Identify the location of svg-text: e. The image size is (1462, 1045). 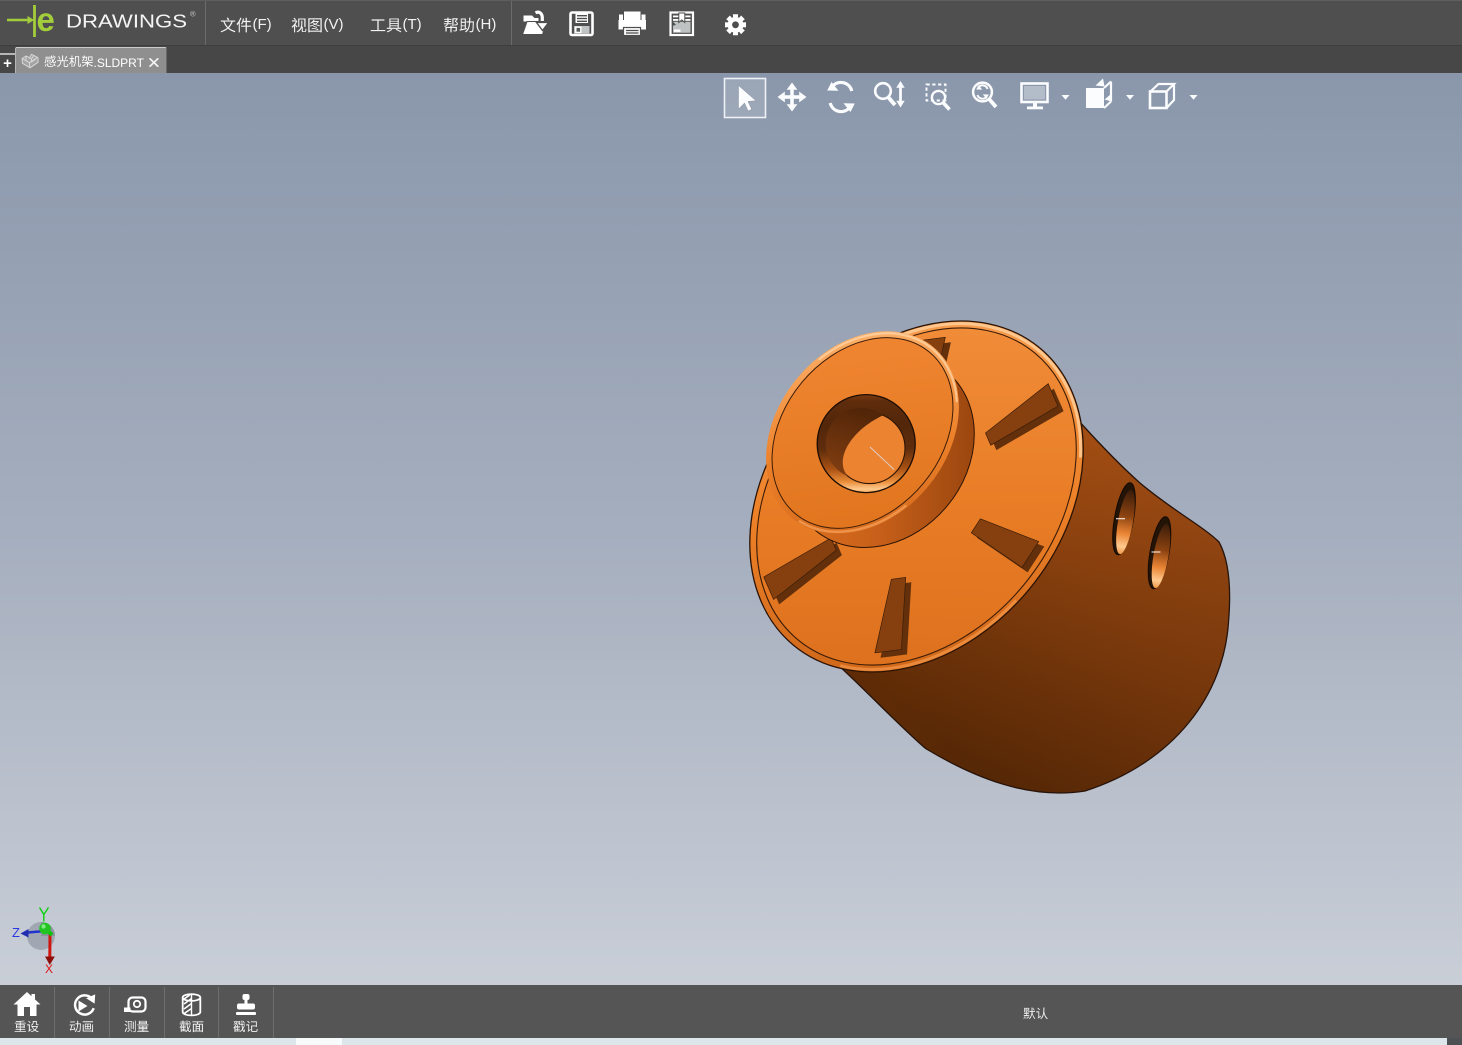
(46, 19).